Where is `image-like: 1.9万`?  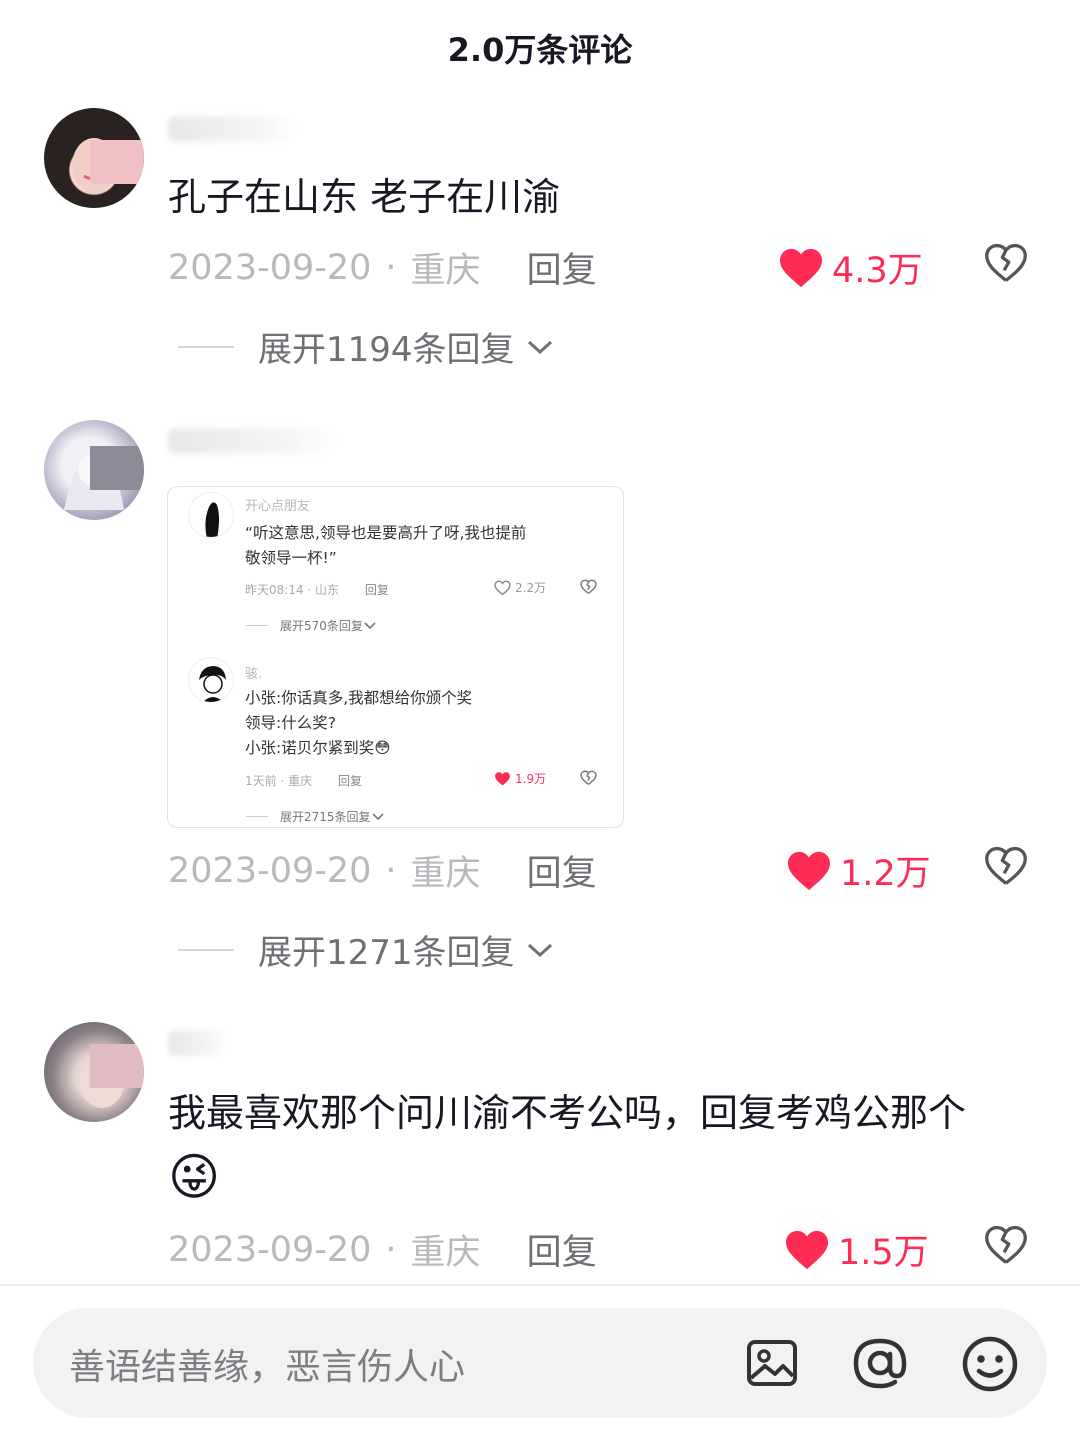 image-like: 1.9万 is located at coordinates (520, 778).